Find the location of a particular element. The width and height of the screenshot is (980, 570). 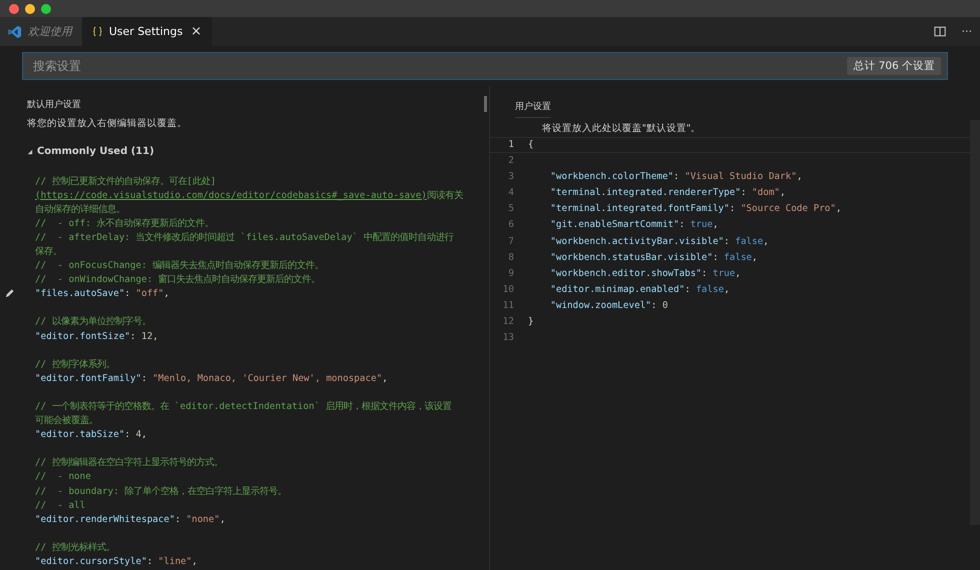

line-number: 12 is located at coordinates (508, 322).